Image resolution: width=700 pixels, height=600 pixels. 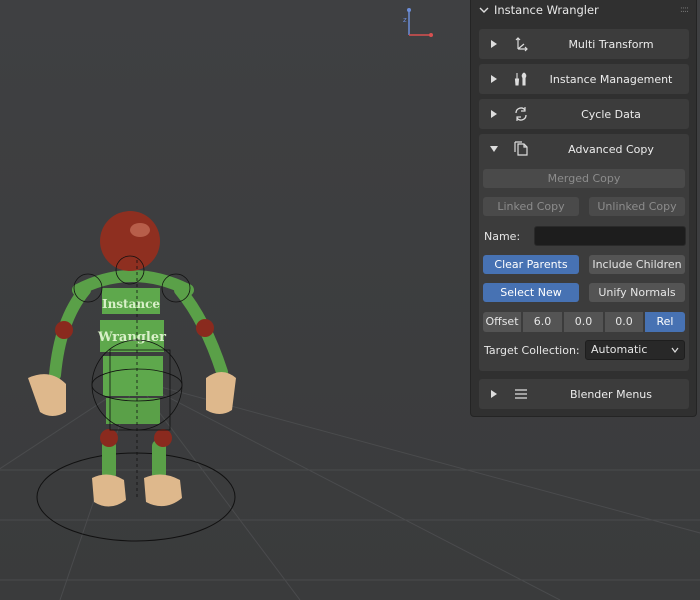 What do you see at coordinates (405, 20) in the screenshot?
I see `svg-text: z` at bounding box center [405, 20].